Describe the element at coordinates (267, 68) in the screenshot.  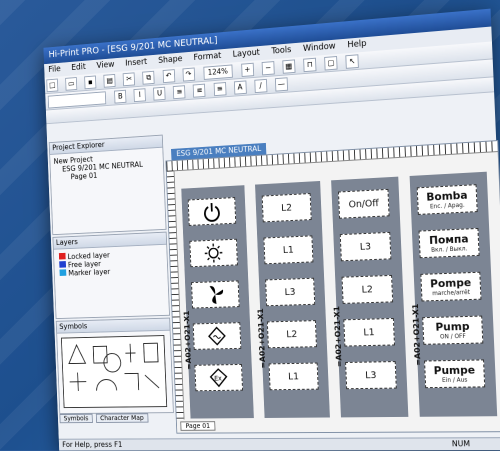
I see `zoom-out-icon: −` at that location.